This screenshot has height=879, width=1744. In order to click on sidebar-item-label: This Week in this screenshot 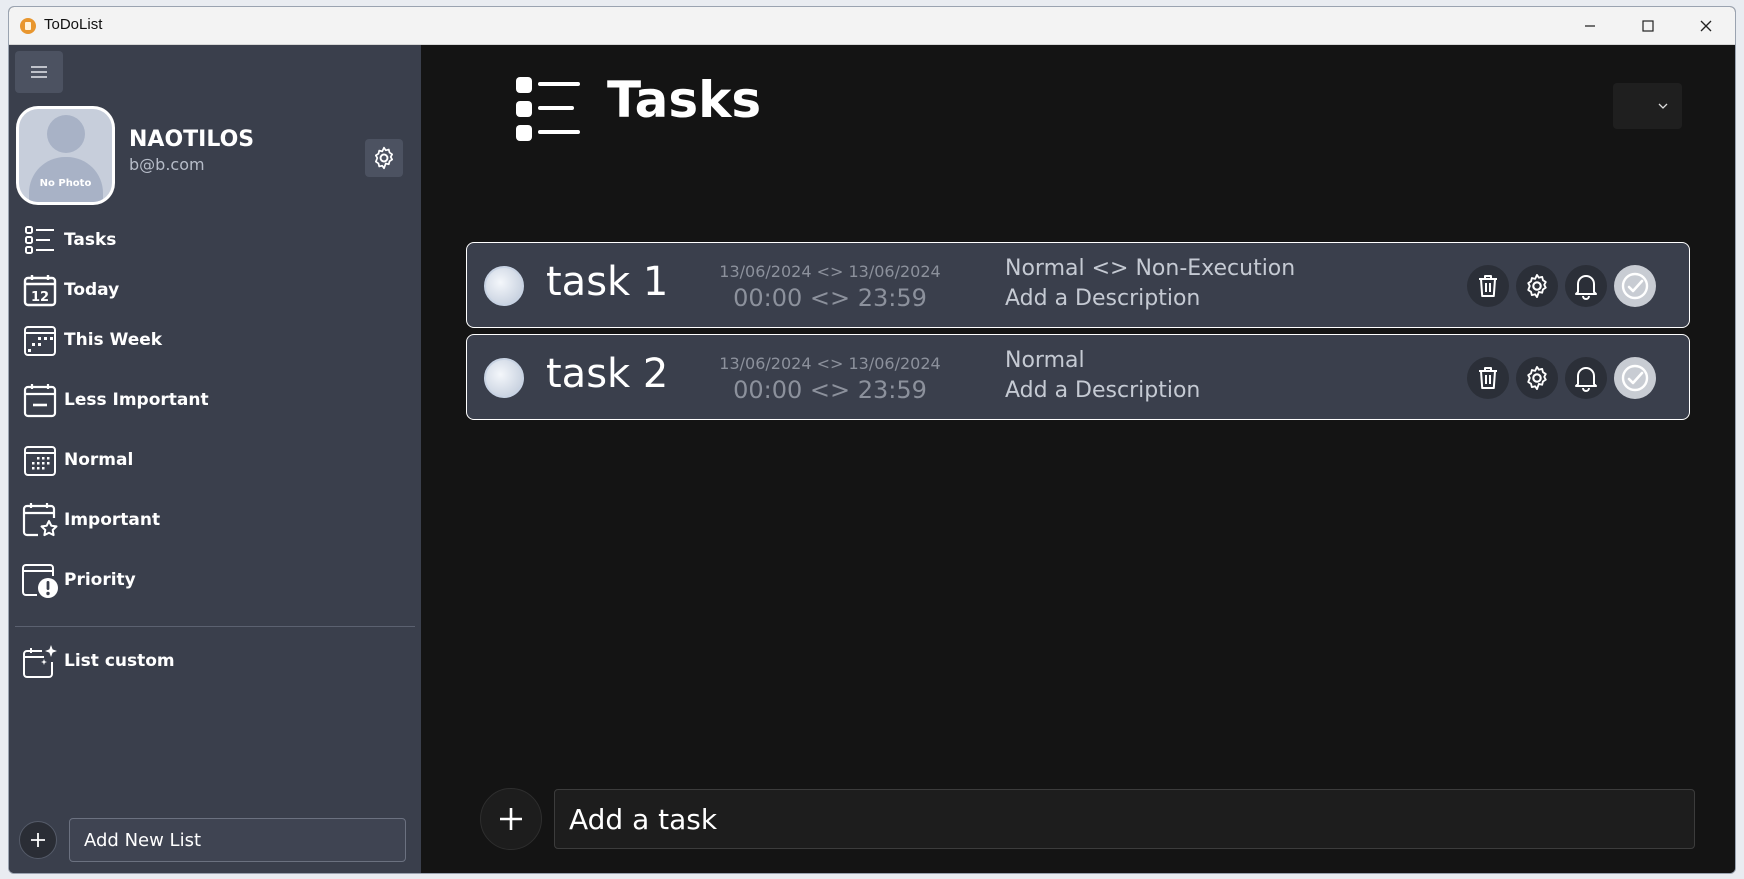, I will do `click(113, 340)`.